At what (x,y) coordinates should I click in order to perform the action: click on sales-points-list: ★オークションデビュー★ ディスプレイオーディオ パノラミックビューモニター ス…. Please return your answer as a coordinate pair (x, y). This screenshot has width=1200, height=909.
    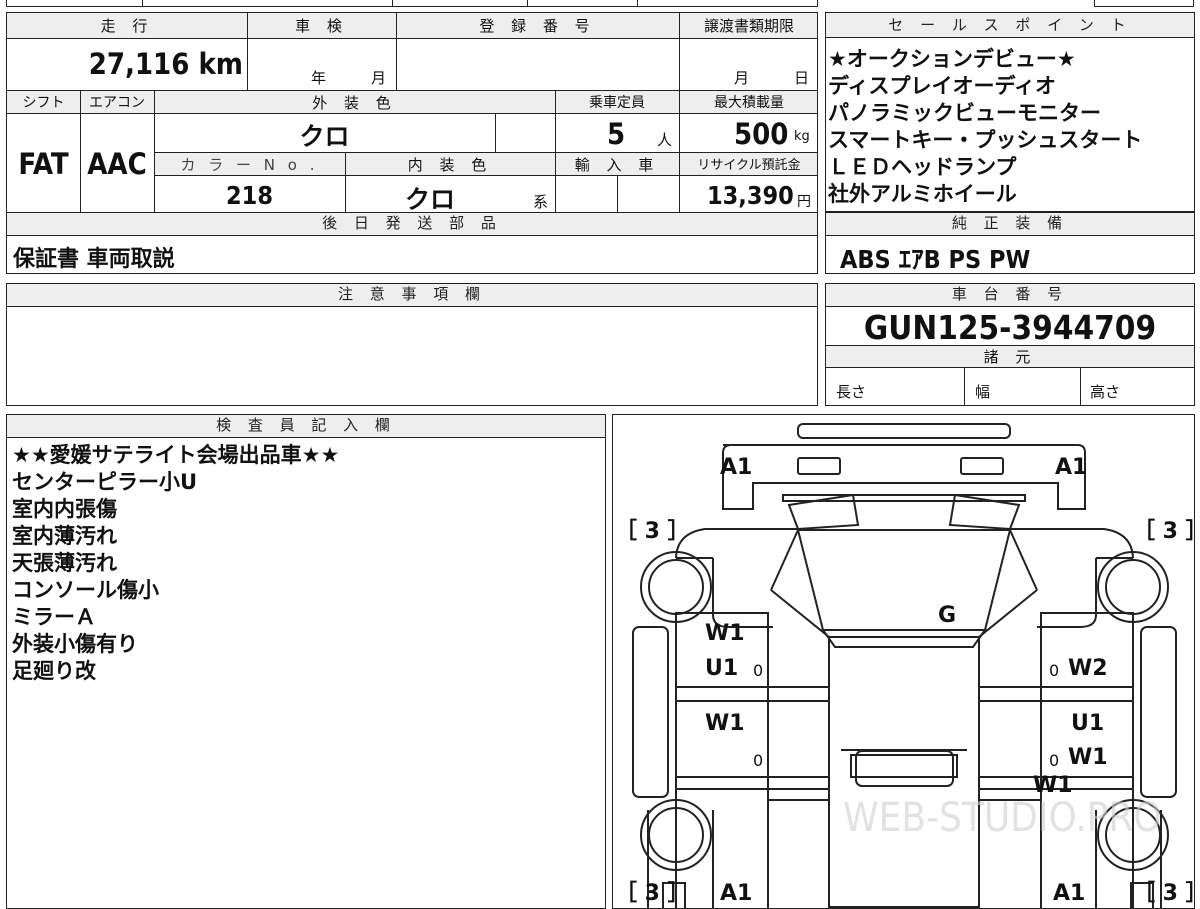
    Looking at the image, I should click on (1011, 127).